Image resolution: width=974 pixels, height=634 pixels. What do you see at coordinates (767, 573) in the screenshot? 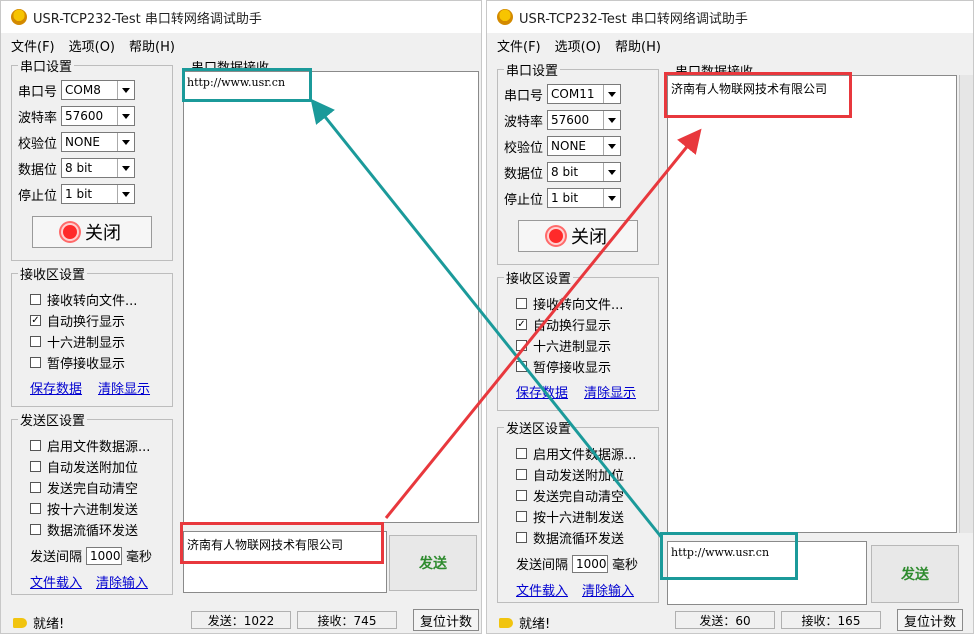
I see `send-textarea: http://www.usr.cn` at bounding box center [767, 573].